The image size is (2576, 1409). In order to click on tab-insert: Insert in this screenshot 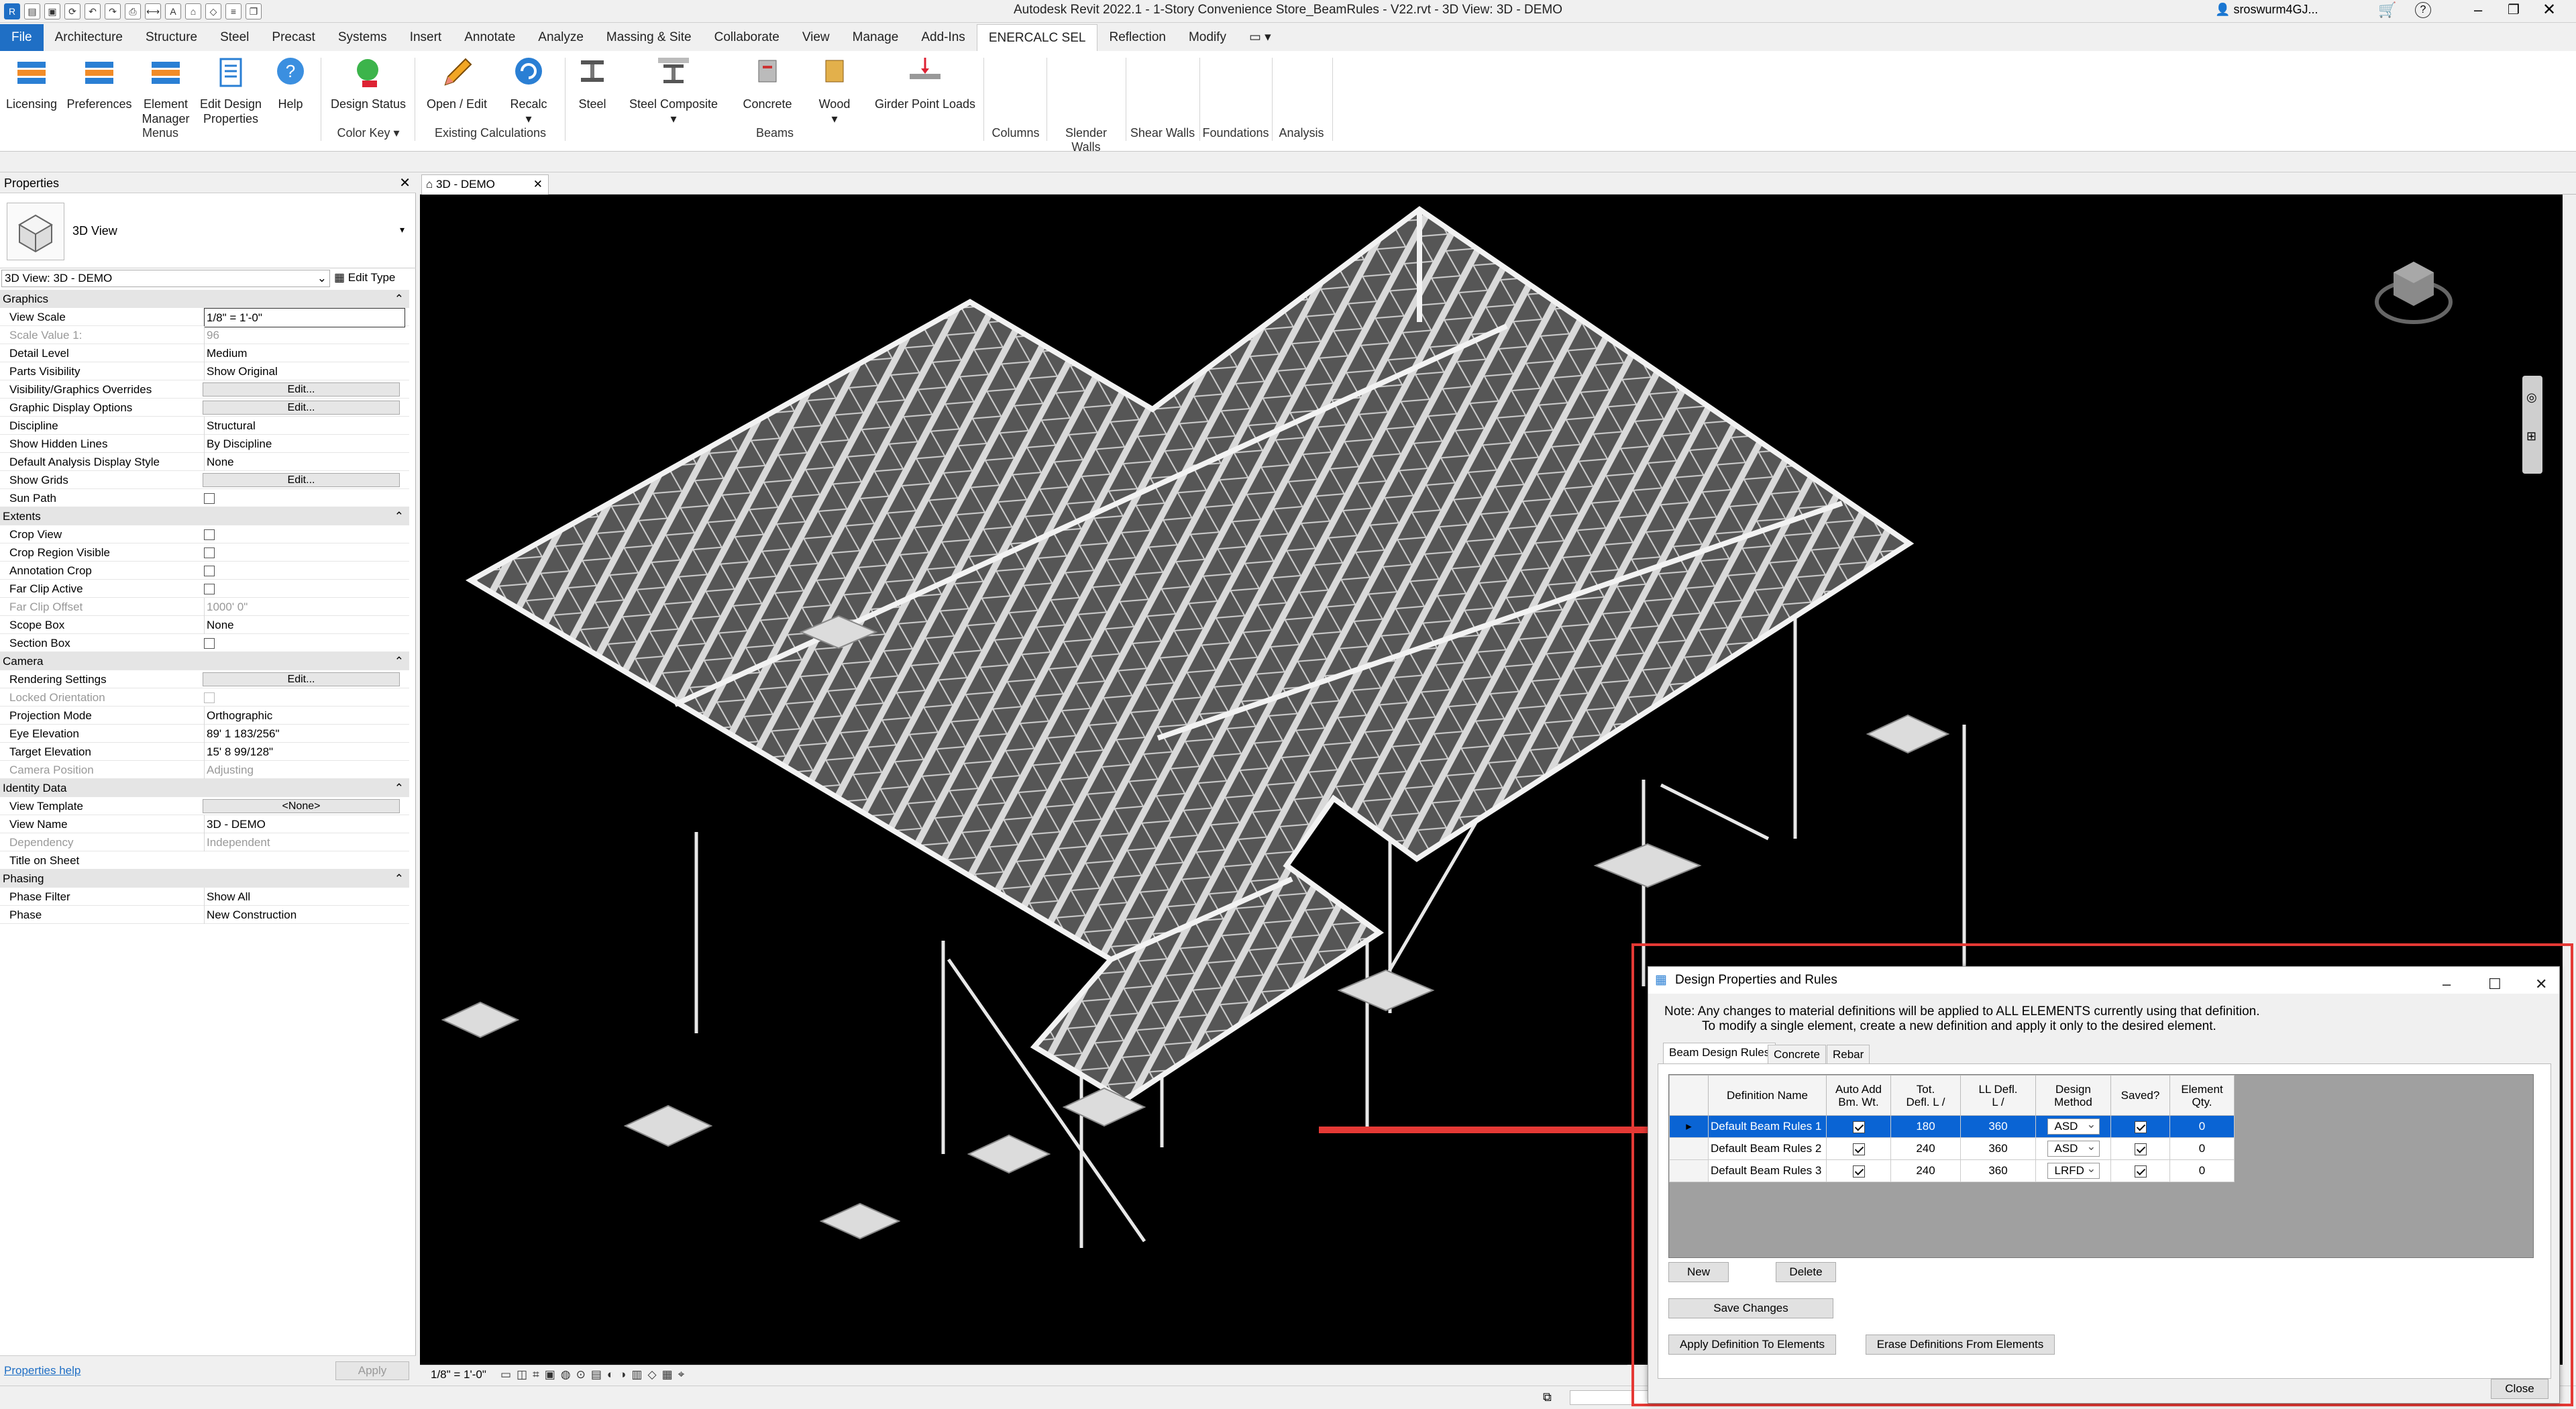, I will do `click(425, 37)`.